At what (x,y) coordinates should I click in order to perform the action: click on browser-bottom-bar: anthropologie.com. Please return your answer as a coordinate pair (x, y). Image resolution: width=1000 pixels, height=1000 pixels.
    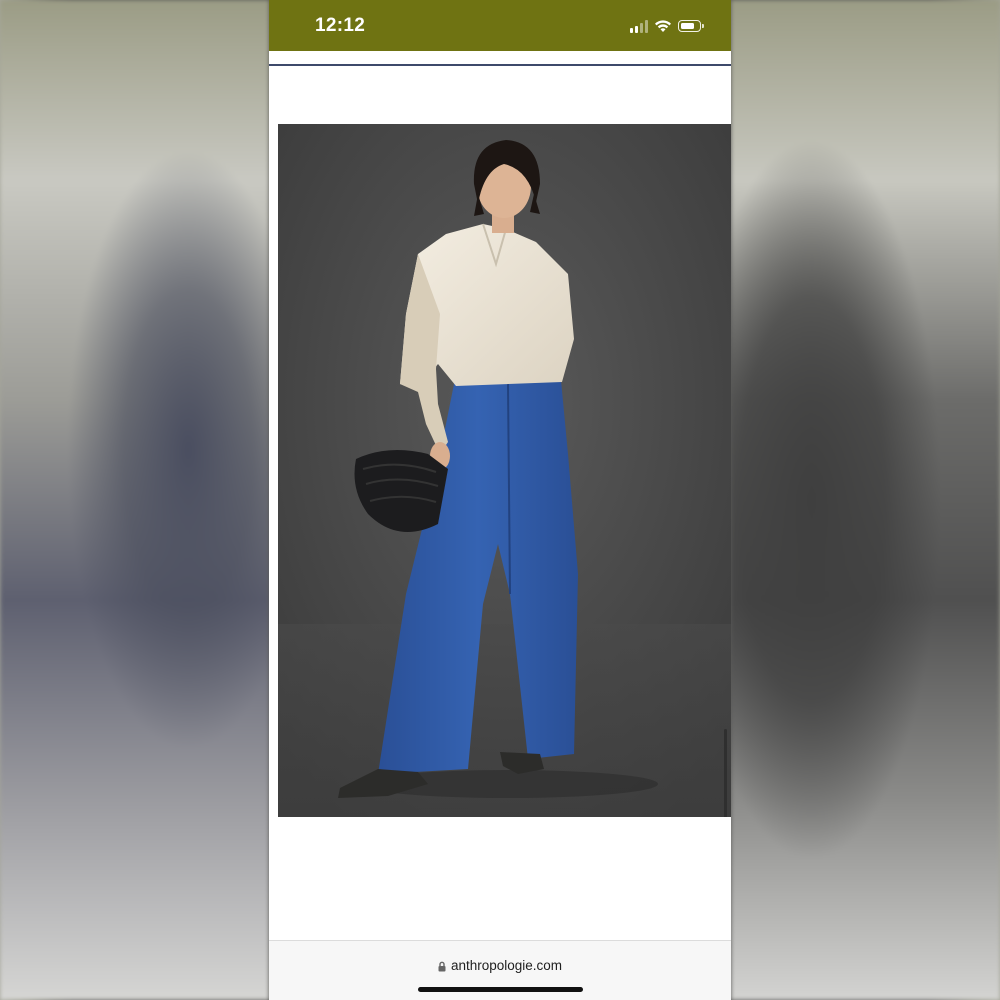
    Looking at the image, I should click on (500, 970).